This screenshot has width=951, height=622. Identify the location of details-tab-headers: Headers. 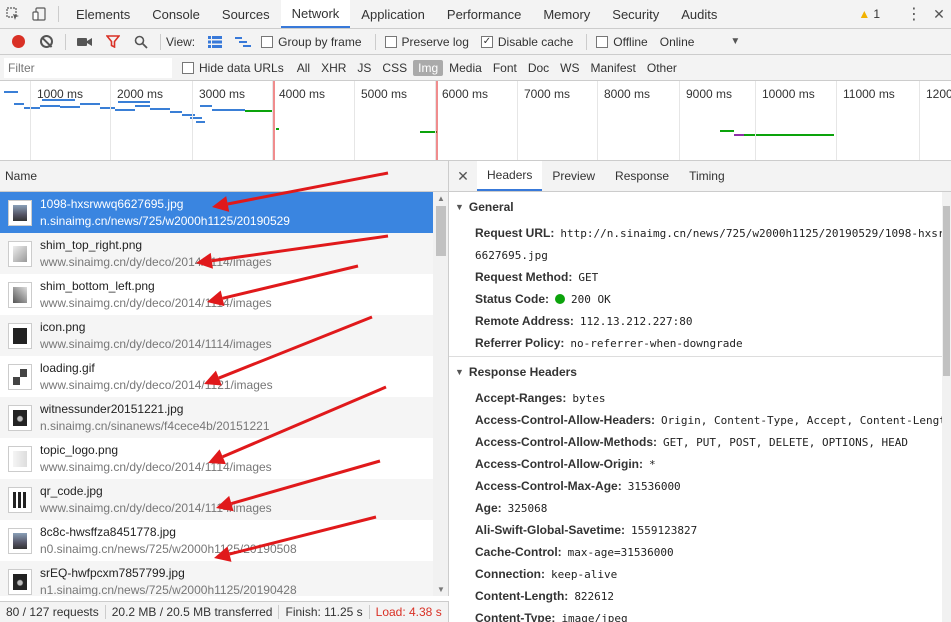
(510, 176).